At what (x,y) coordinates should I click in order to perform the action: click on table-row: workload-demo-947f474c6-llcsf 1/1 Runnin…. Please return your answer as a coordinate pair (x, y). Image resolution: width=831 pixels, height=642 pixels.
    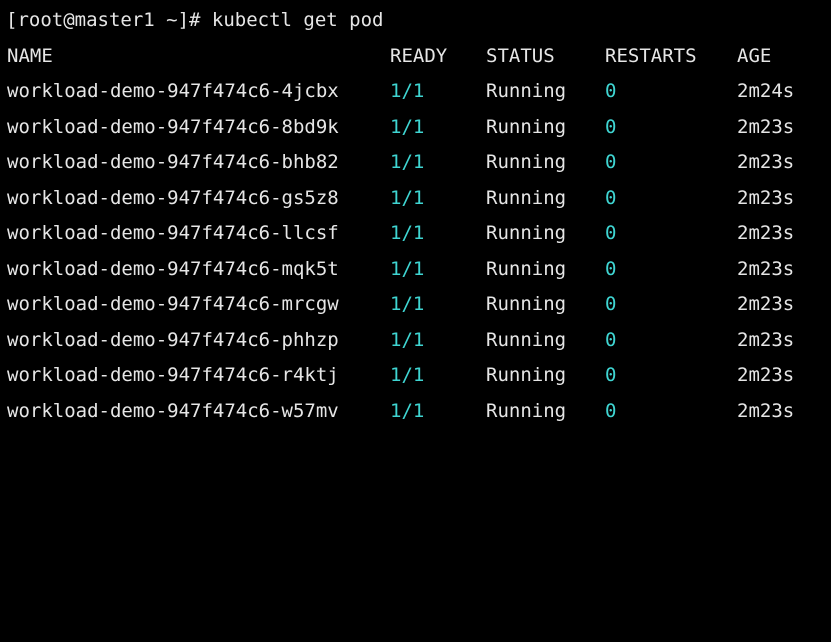
    Looking at the image, I should click on (415, 234).